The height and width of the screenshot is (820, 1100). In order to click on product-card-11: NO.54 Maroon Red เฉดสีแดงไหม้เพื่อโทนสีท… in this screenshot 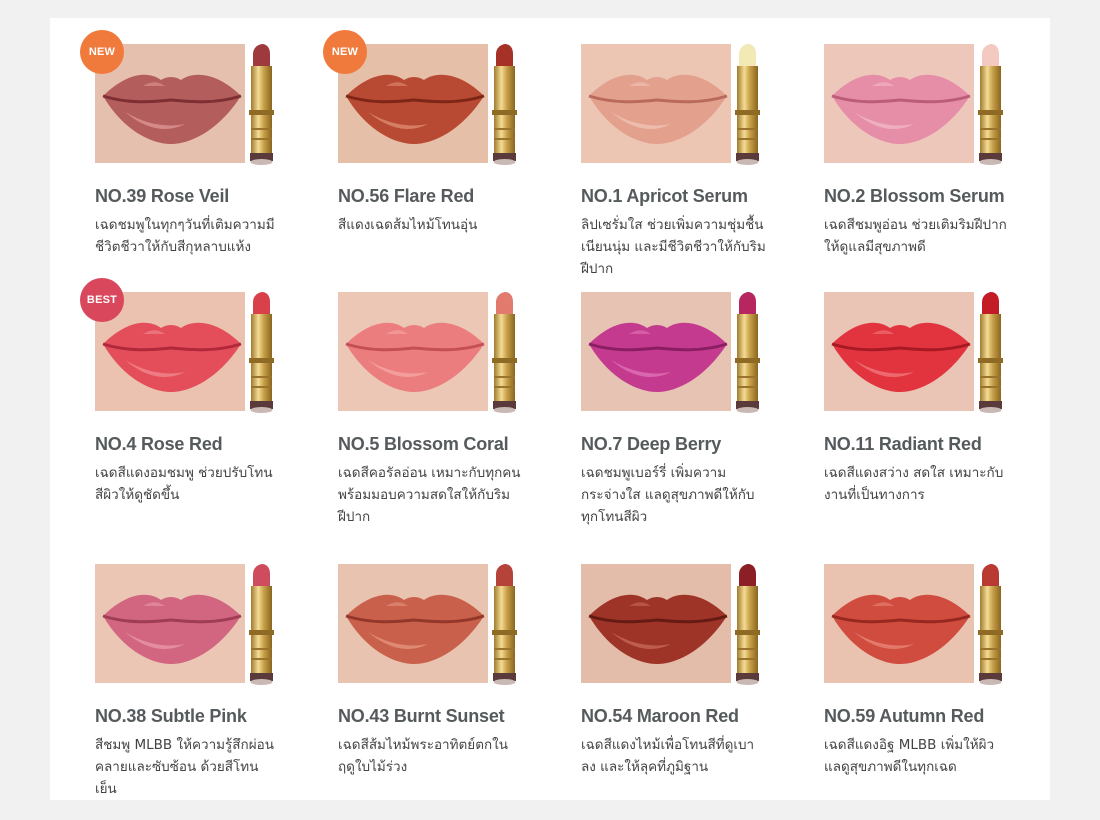, I will do `click(702, 680)`.